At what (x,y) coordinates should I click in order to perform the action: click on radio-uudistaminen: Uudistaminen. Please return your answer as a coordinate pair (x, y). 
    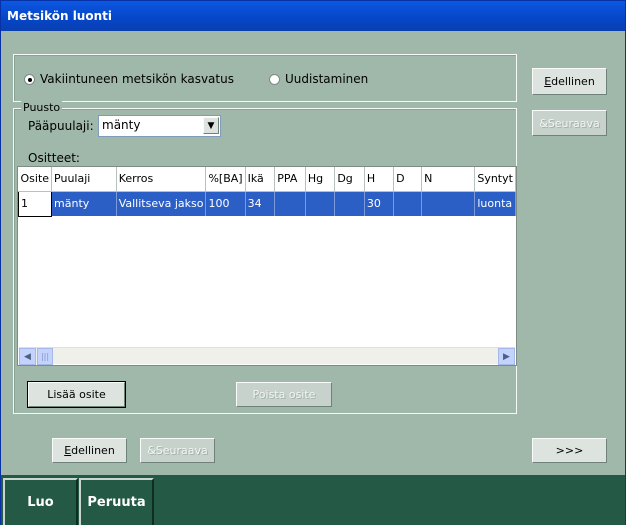
    Looking at the image, I should click on (318, 79).